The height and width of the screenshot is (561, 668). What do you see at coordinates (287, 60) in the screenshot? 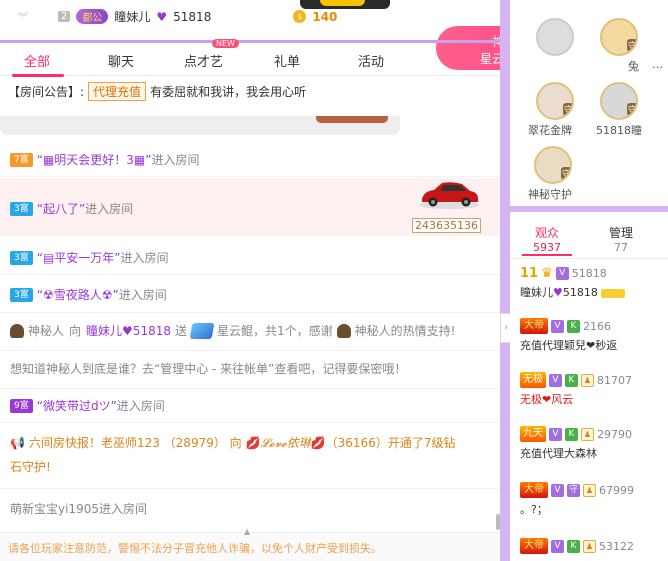
I see `tab-gift-list: 礼单` at bounding box center [287, 60].